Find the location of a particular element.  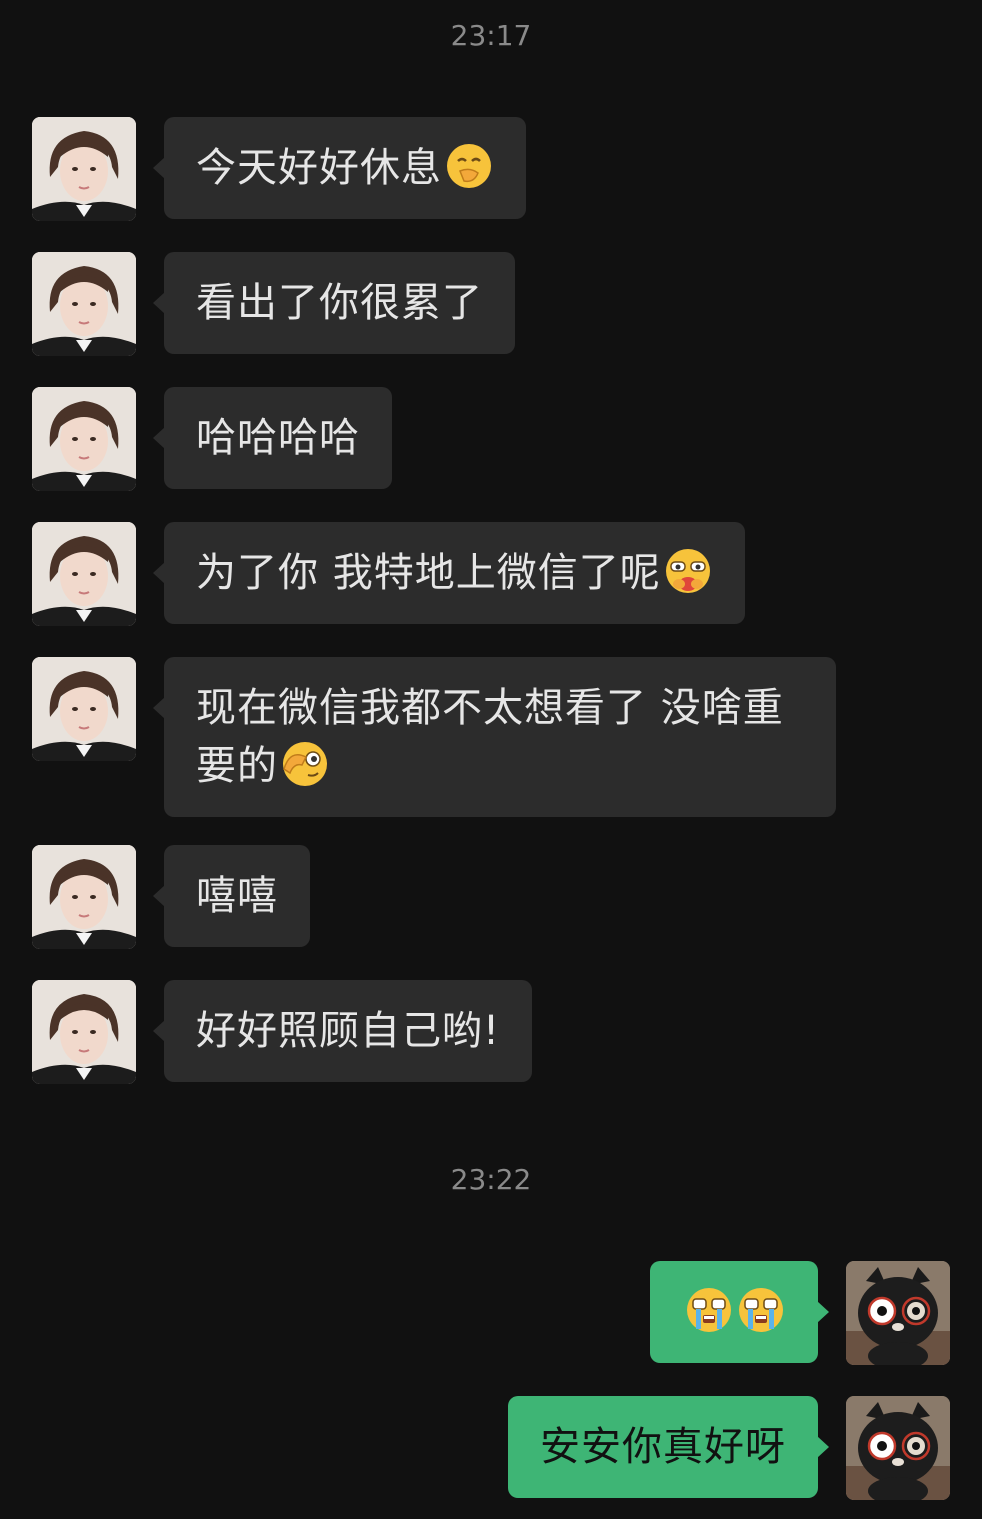

message-bubble: 嘻嘻 is located at coordinates (231, 896).